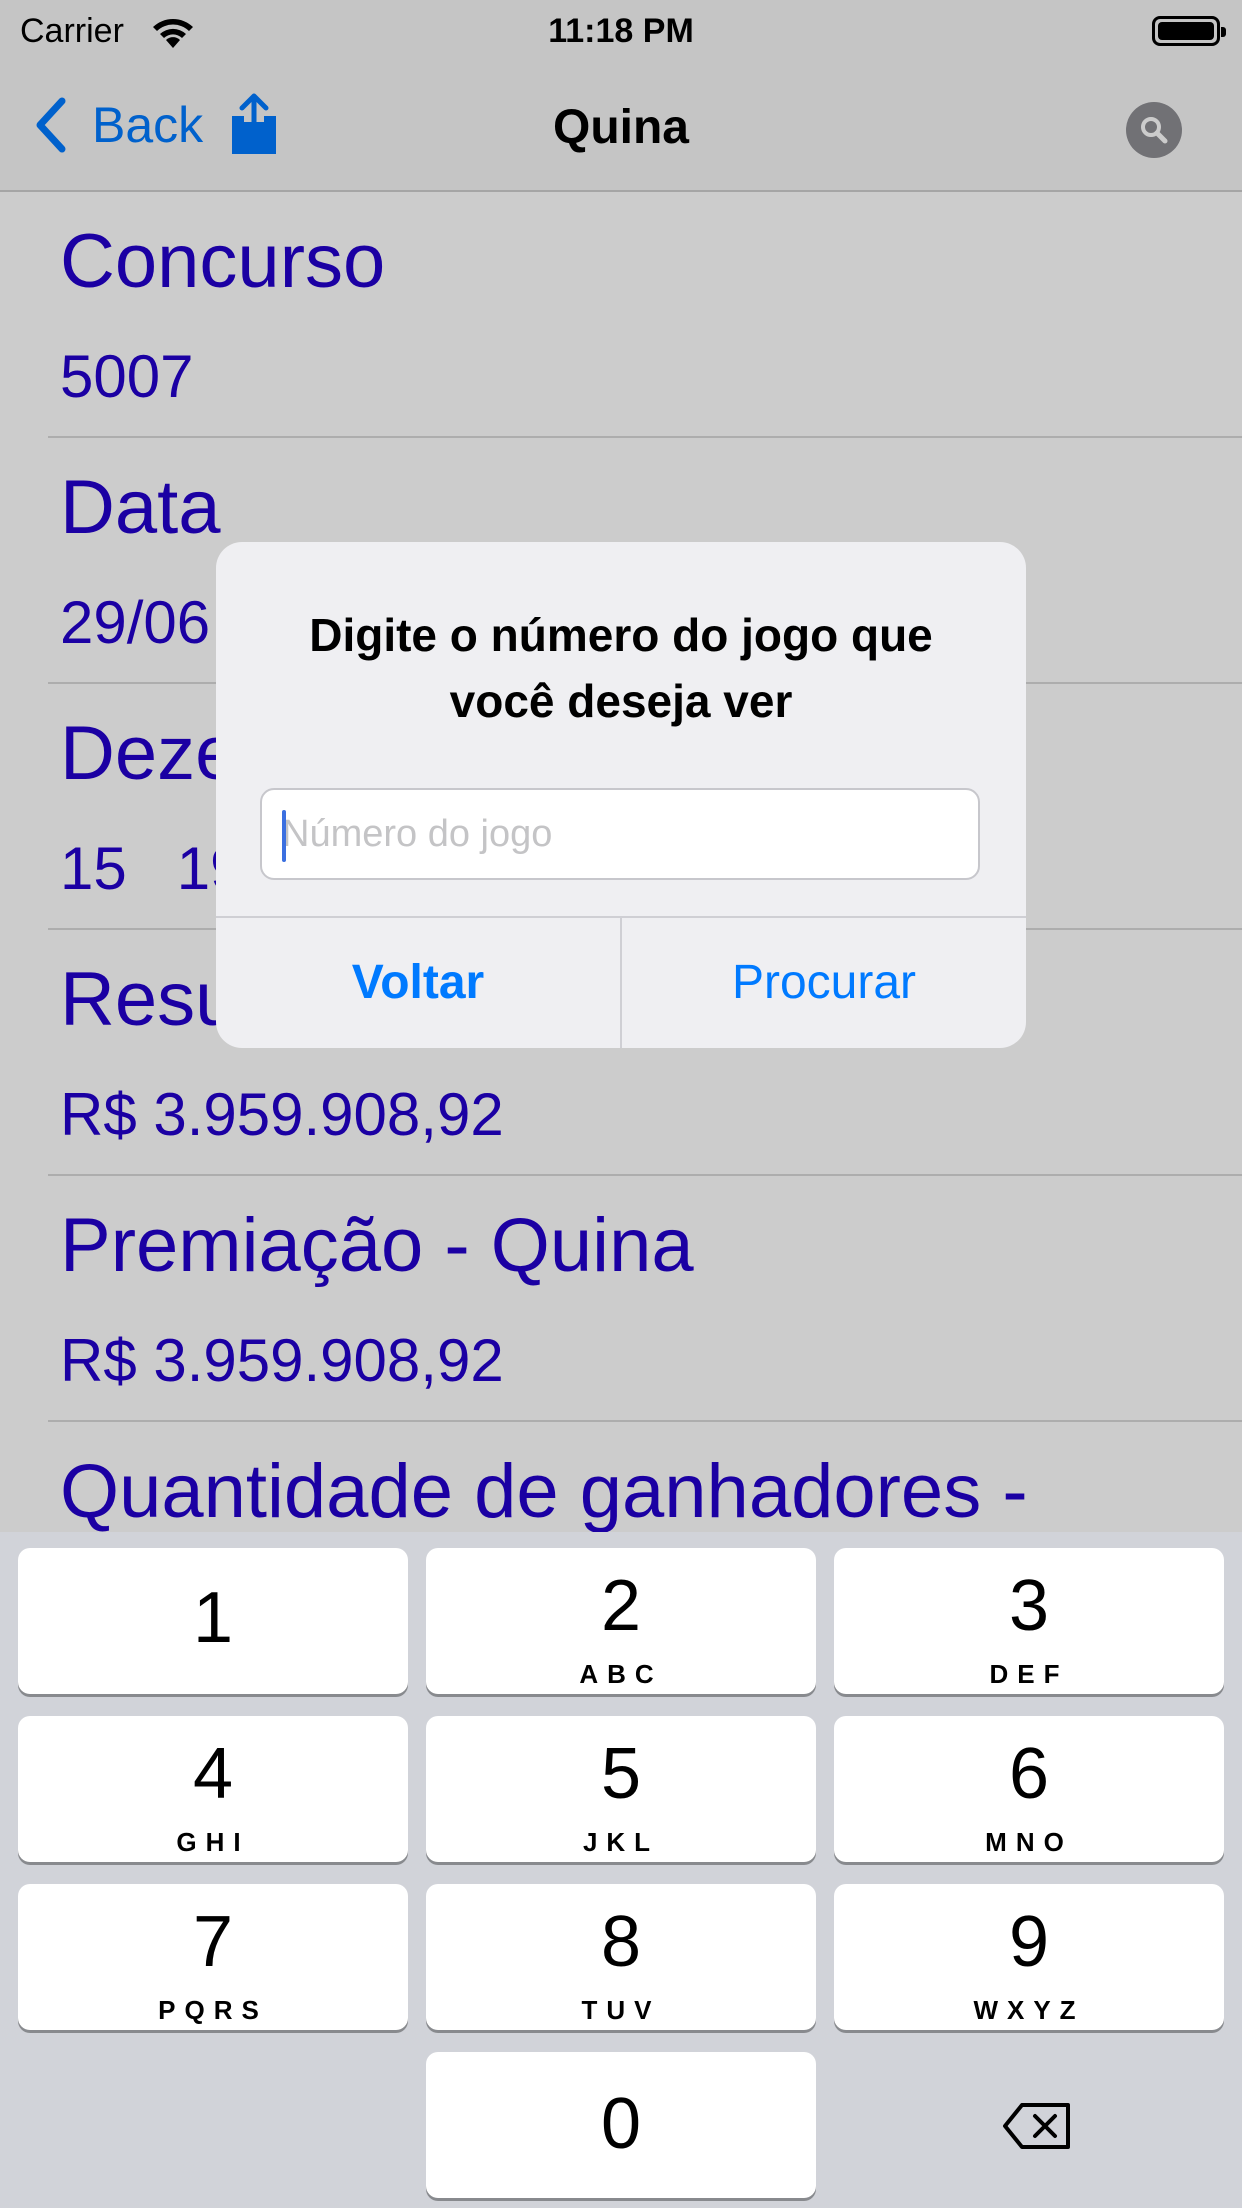 This screenshot has height=2208, width=1242. What do you see at coordinates (824, 983) in the screenshot?
I see `procurar-button: Procurar` at bounding box center [824, 983].